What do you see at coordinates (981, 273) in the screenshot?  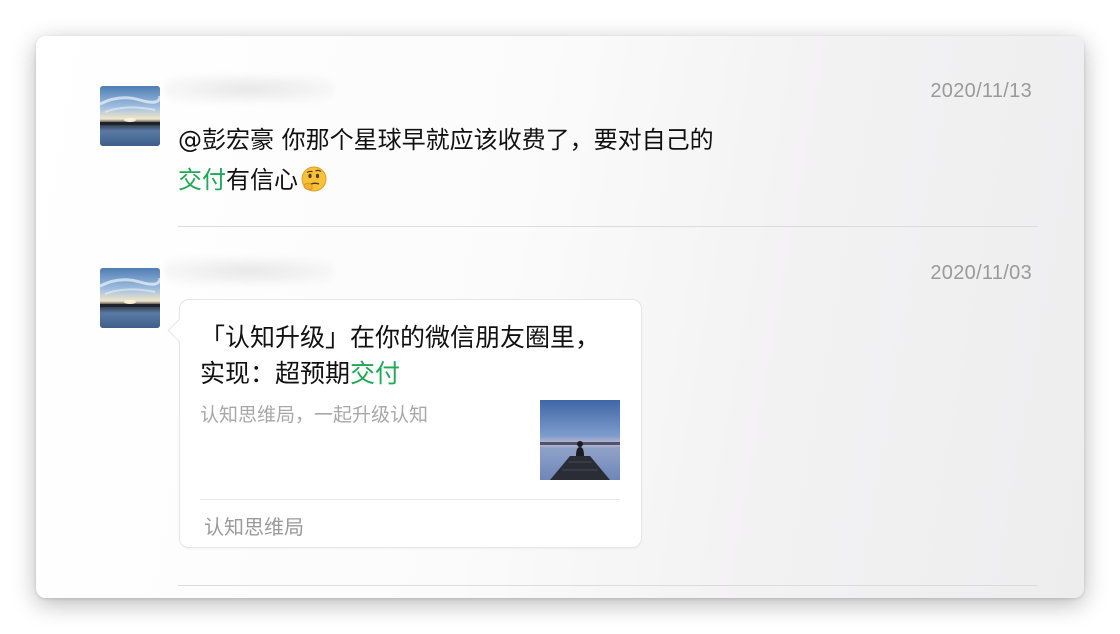 I see `post-date: 2020/11/03` at bounding box center [981, 273].